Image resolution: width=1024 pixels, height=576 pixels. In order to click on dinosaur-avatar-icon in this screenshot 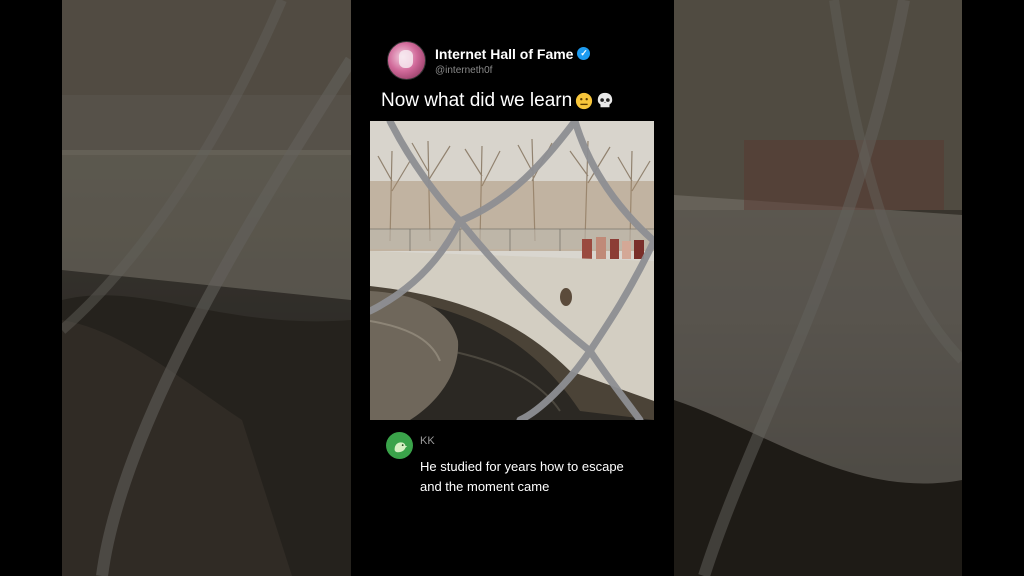, I will do `click(399, 445)`.